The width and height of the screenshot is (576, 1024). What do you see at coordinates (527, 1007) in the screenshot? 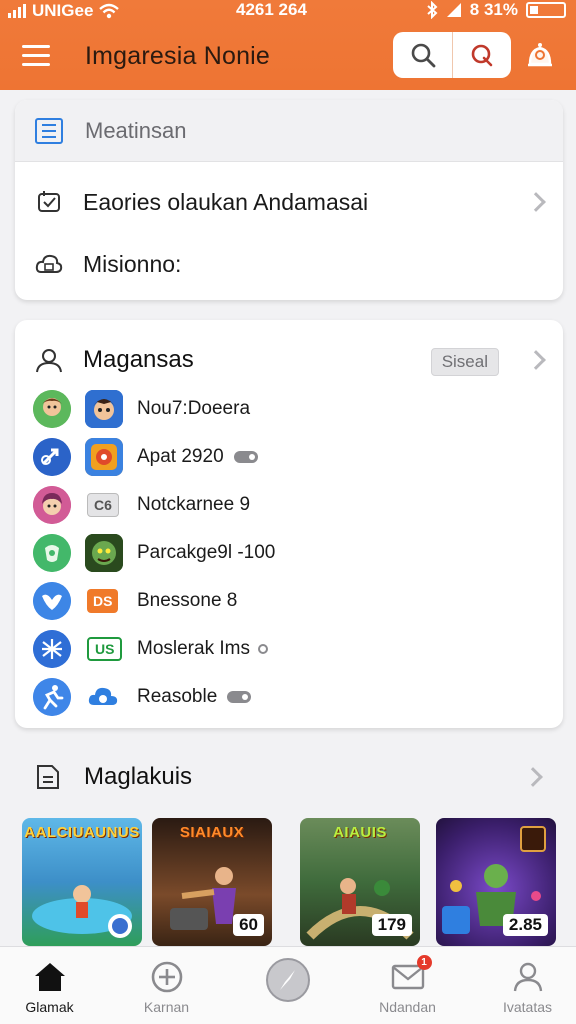
I see `nav-label: Ivatatas` at bounding box center [527, 1007].